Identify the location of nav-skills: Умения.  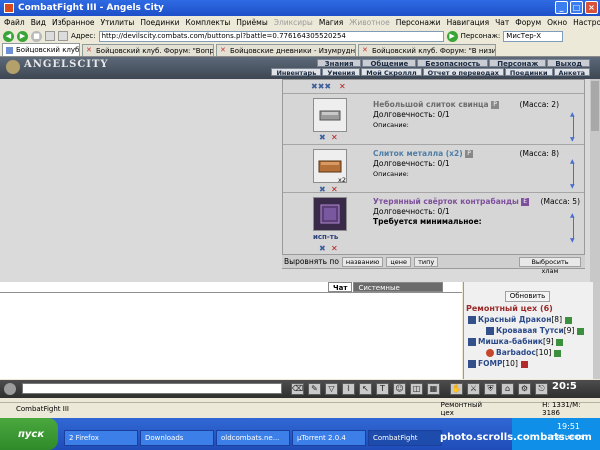
(341, 72).